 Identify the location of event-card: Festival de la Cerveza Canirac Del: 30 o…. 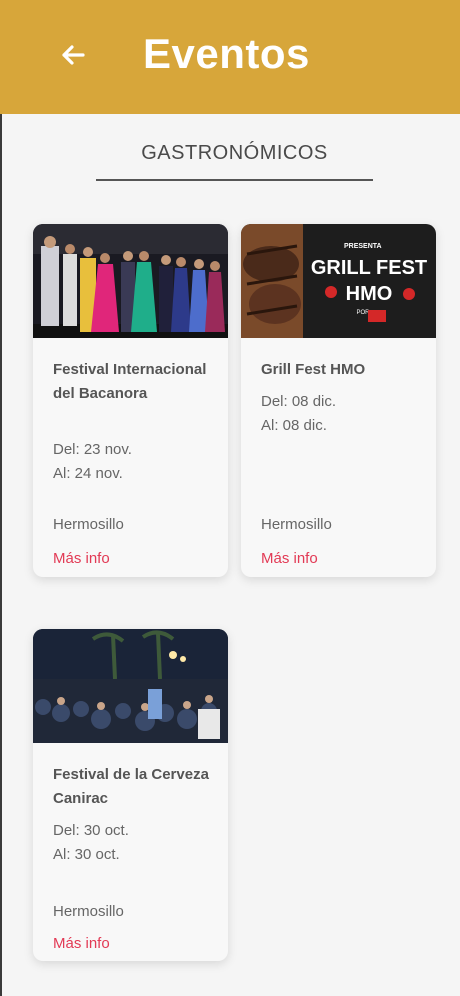
(130, 795).